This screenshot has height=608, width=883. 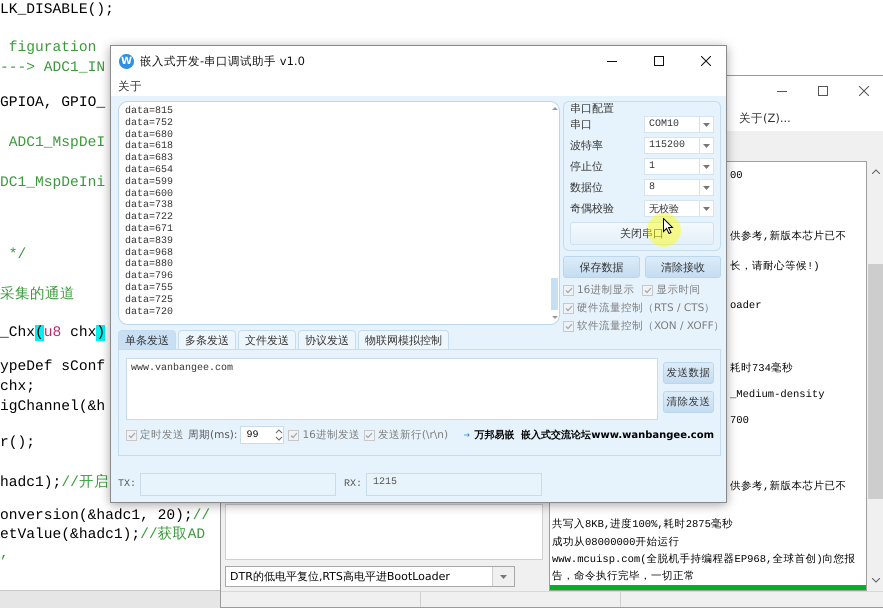 I want to click on log-line: 700, so click(x=739, y=421).